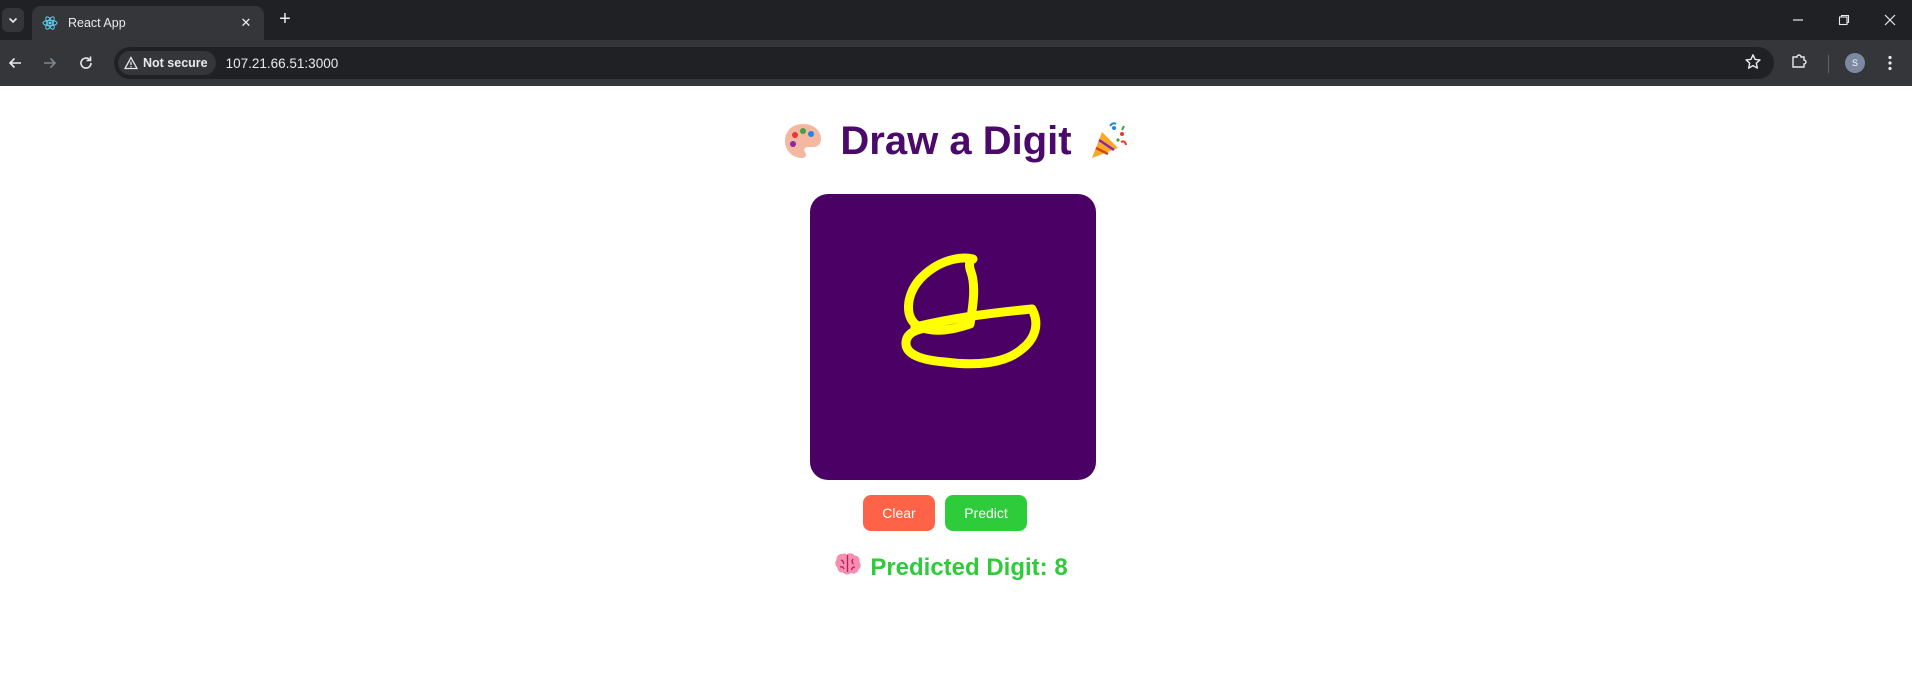 This screenshot has width=1912, height=697. Describe the element at coordinates (971, 311) in the screenshot. I see `drawn-digit-stroke` at that location.